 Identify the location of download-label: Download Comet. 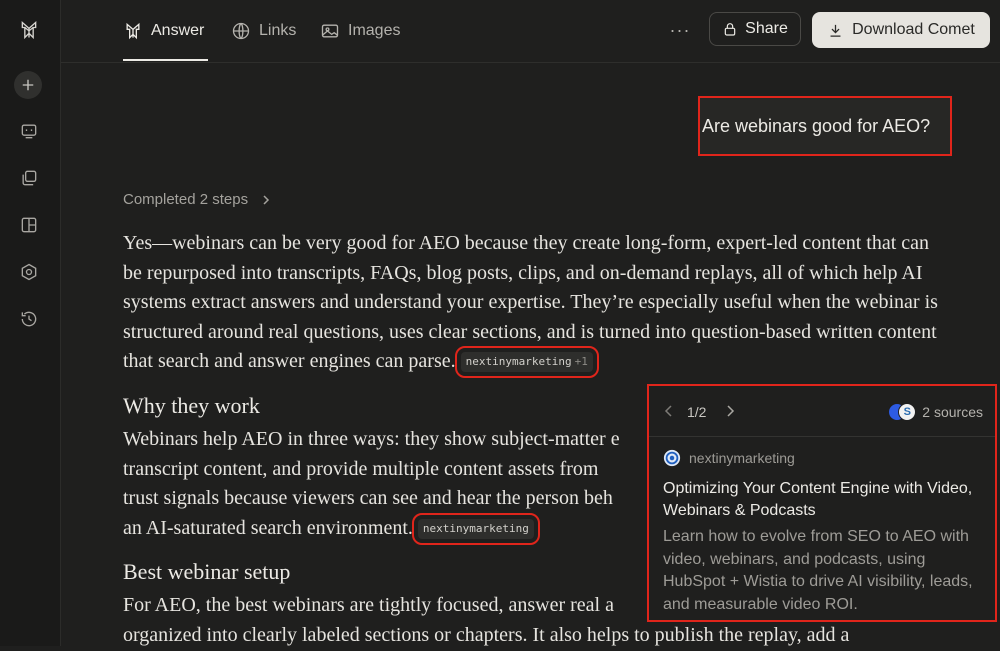
(913, 29).